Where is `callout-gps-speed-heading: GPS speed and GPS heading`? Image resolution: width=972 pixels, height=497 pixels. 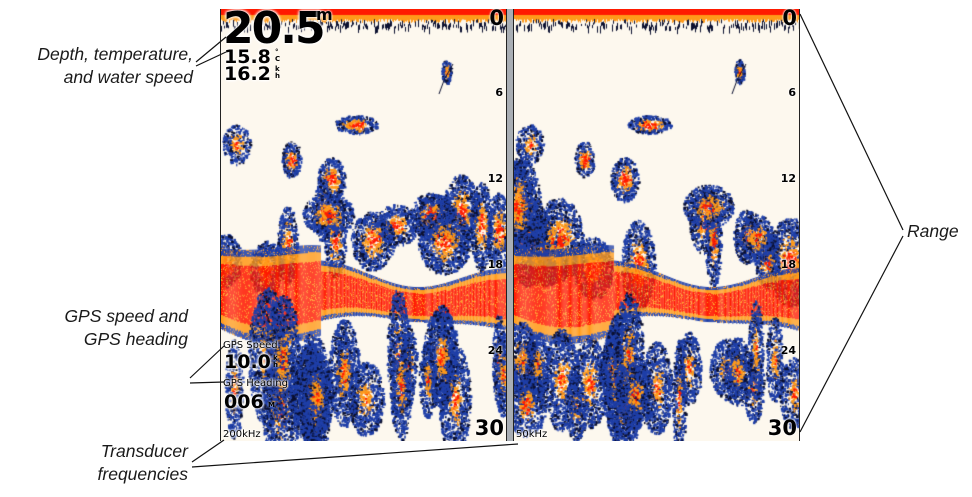
callout-gps-speed-heading: GPS speed and GPS heading is located at coordinates (94, 328).